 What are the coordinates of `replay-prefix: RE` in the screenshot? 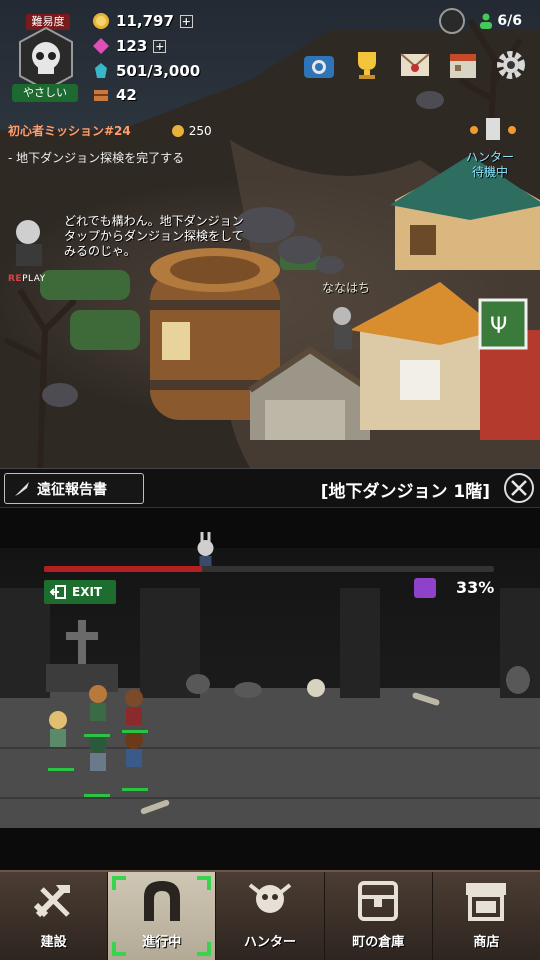 It's located at (15, 279).